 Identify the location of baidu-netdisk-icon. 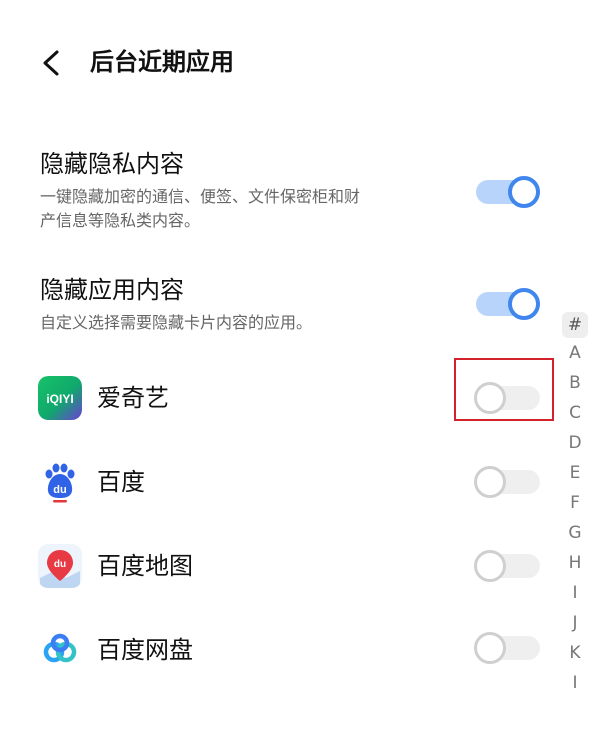
(60, 650).